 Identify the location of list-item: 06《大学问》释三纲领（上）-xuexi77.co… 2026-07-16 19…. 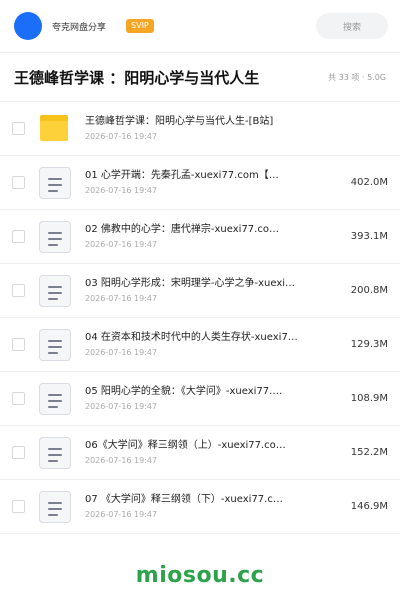
(200, 453).